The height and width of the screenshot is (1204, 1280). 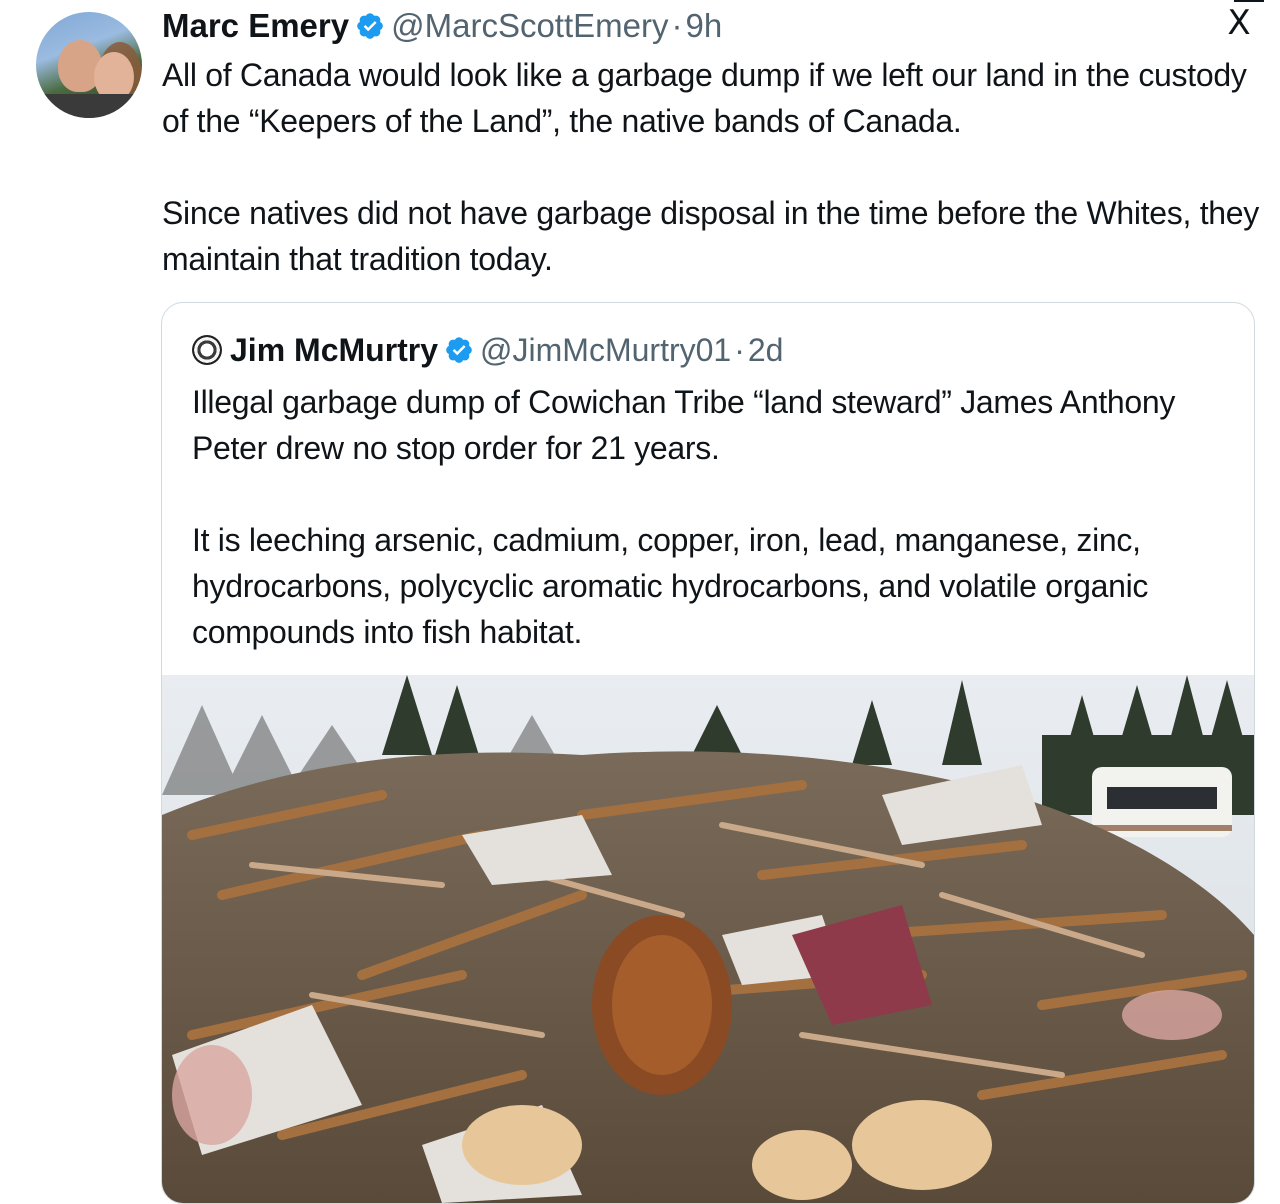 What do you see at coordinates (334, 350) in the screenshot?
I see `quoted-author-name: Jim McMurtry` at bounding box center [334, 350].